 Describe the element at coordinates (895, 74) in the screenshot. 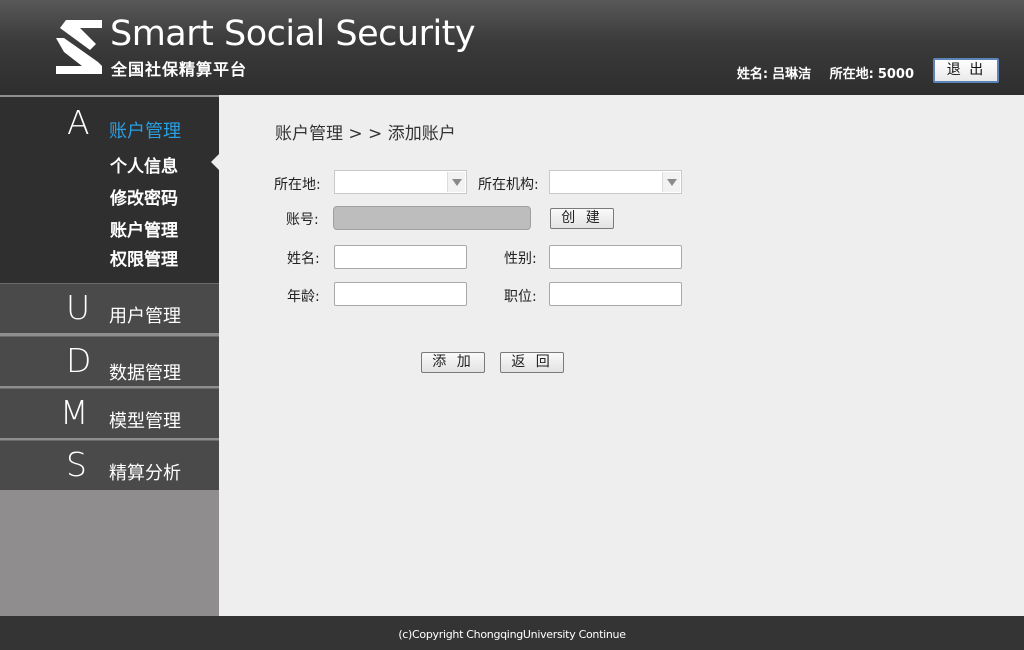

I see `user-location-value: 5000` at that location.